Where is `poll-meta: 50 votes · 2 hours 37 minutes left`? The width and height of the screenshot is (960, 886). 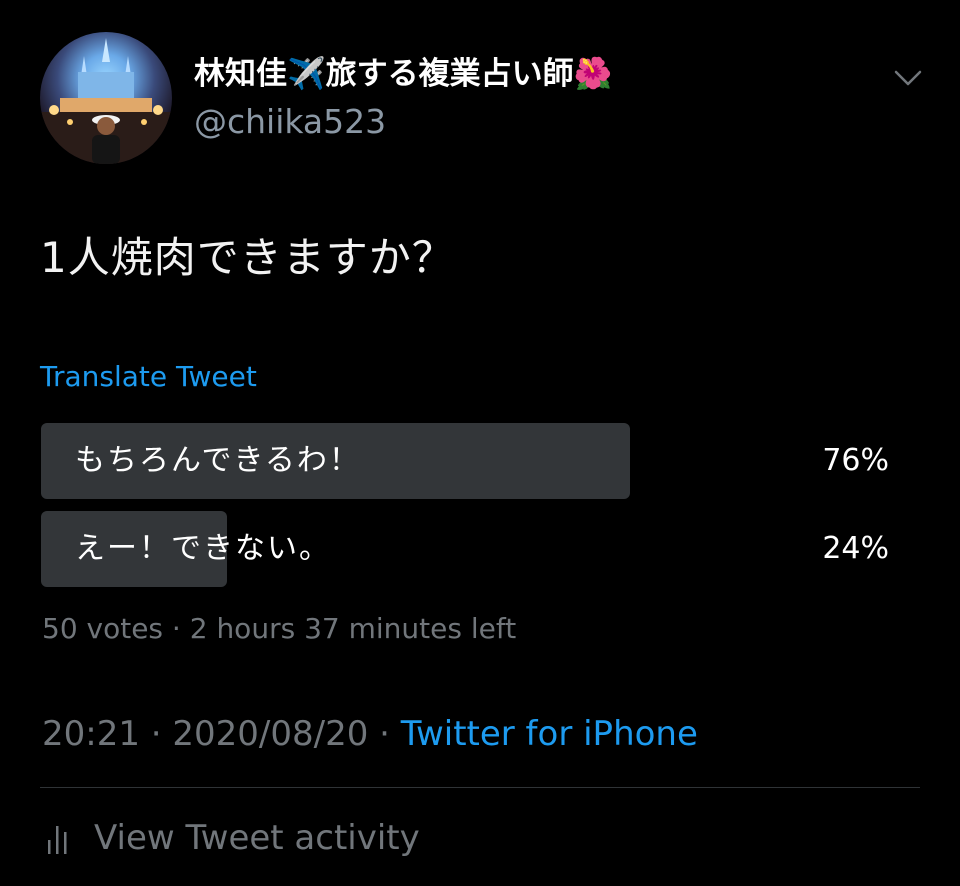
poll-meta: 50 votes · 2 hours 37 minutes left is located at coordinates (279, 628).